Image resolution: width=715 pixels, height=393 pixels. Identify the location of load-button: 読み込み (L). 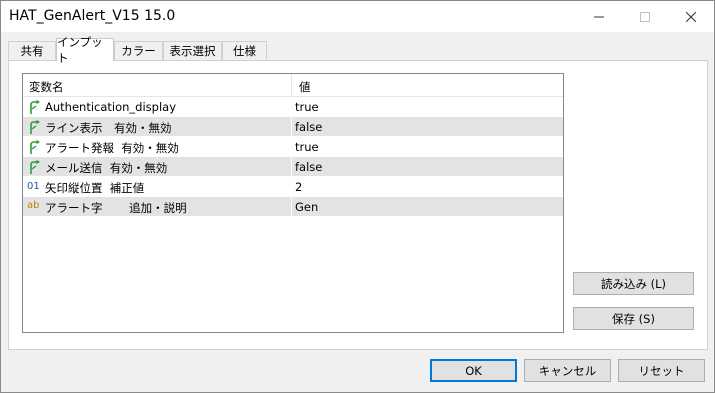
(633, 283).